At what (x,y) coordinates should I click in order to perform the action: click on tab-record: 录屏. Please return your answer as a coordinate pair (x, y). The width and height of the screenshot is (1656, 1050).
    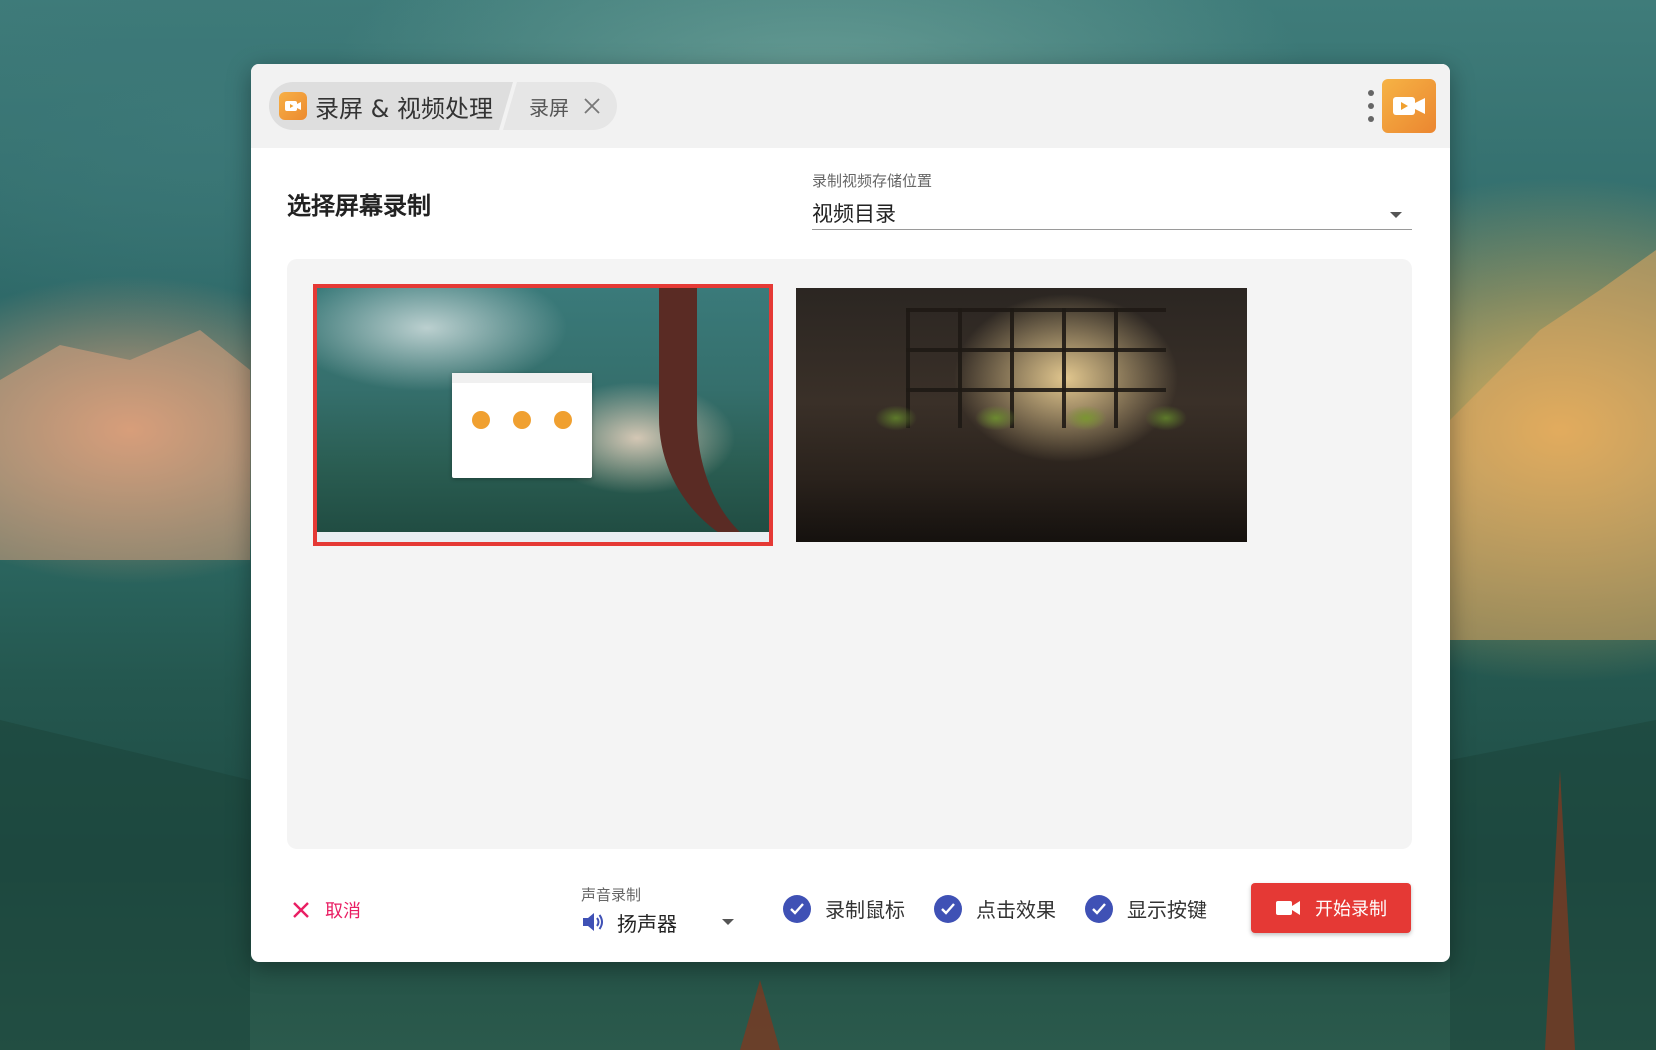
    Looking at the image, I should click on (559, 106).